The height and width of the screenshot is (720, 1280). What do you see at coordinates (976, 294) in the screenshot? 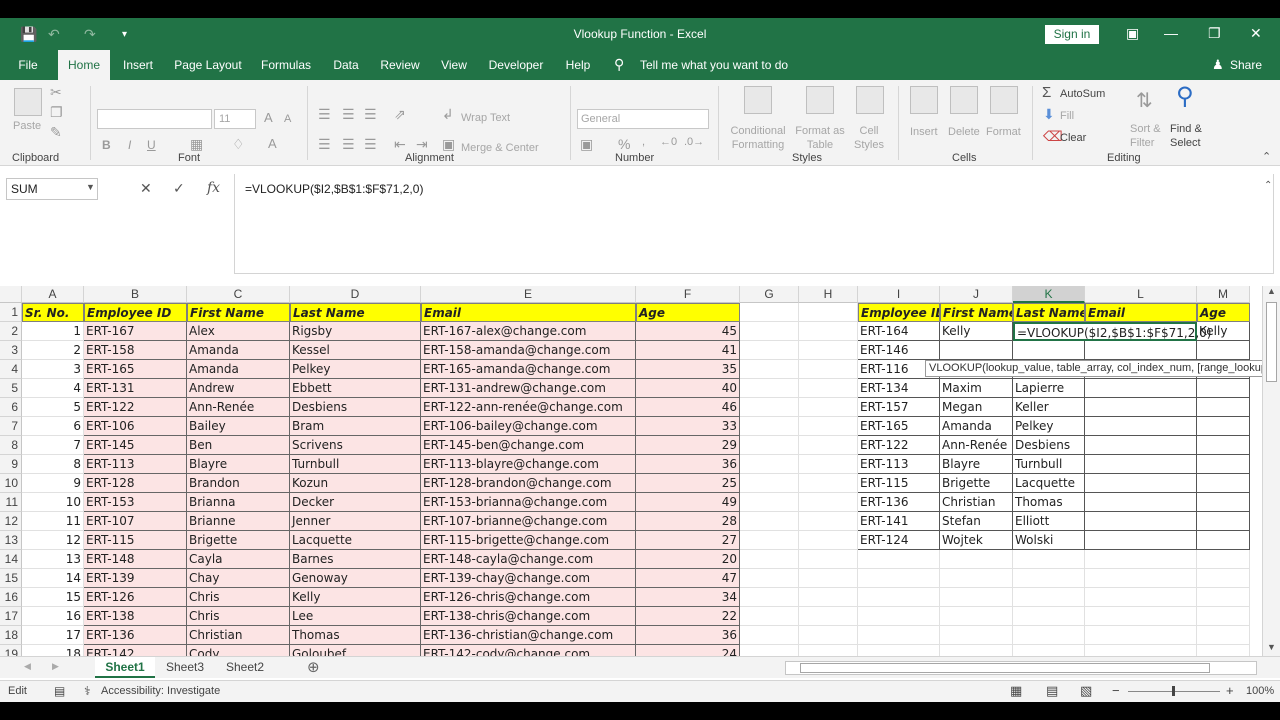
I see `column-header-j: J` at bounding box center [976, 294].